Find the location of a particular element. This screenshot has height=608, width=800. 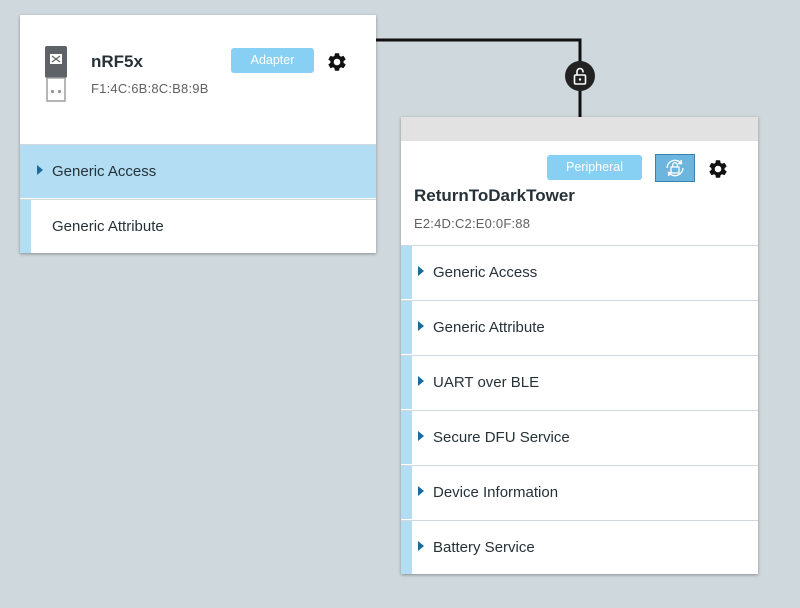

peripheral-service-generic-attribute: Generic Attribute is located at coordinates (579, 327).